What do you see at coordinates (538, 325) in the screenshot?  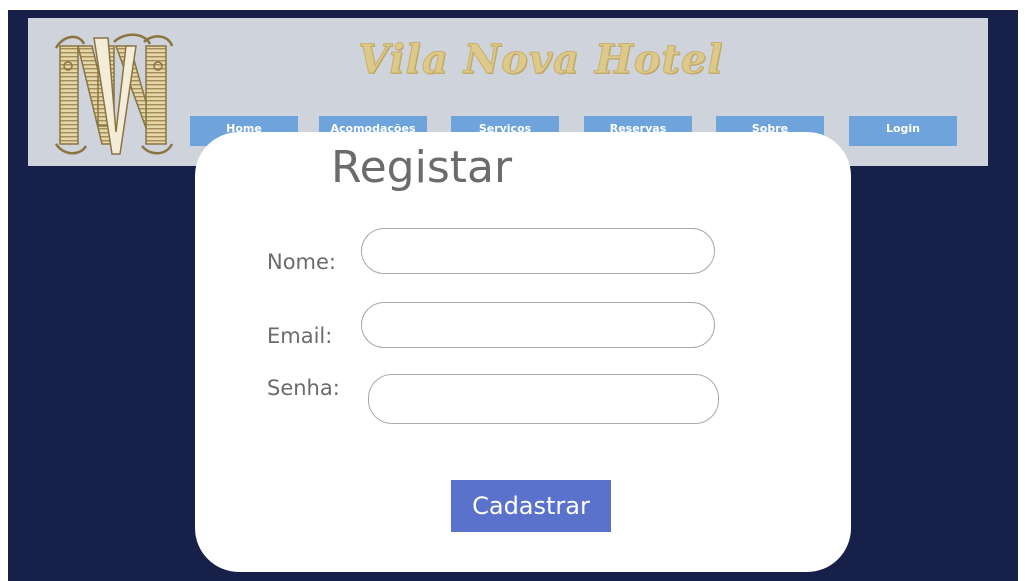 I see `email-input` at bounding box center [538, 325].